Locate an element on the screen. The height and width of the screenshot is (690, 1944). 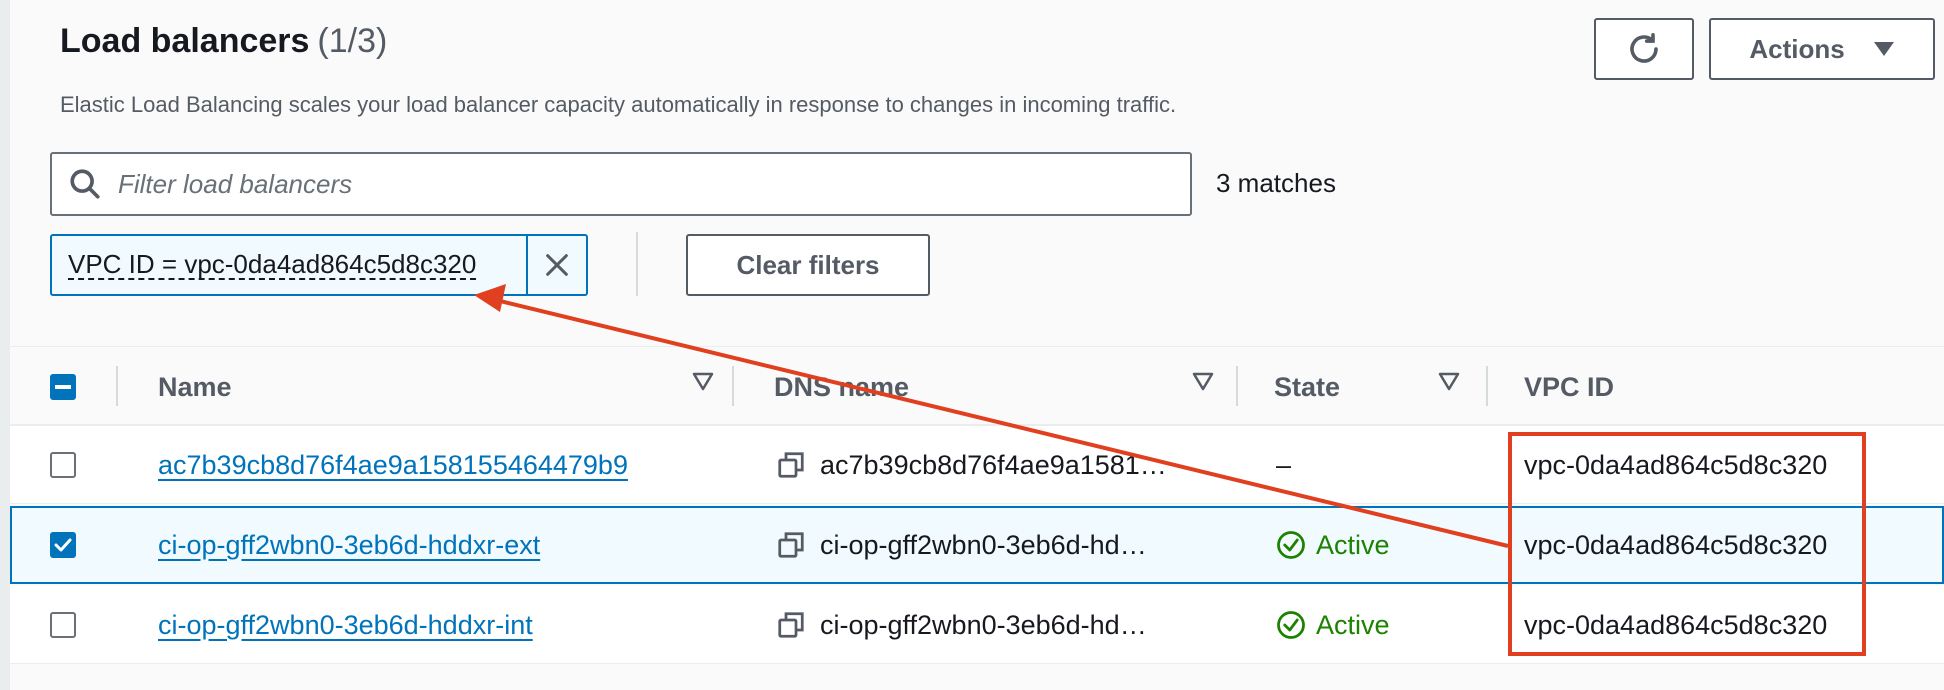
column-header-name: Name is located at coordinates (438, 387).